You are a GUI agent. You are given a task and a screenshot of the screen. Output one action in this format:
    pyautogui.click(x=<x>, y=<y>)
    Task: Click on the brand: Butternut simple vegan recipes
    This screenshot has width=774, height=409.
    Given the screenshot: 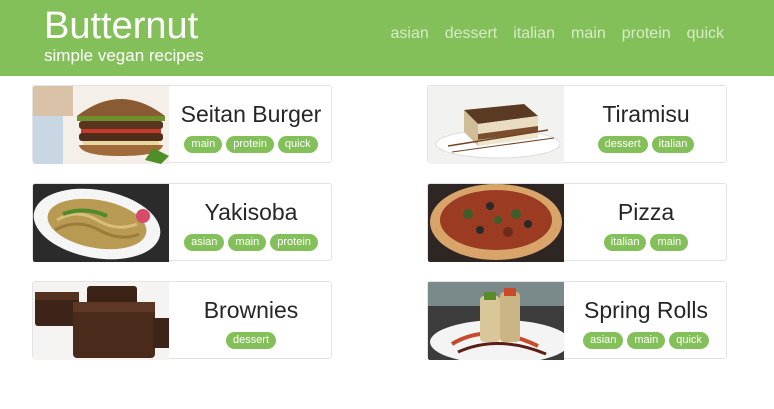 What is the action you would take?
    pyautogui.click(x=124, y=35)
    